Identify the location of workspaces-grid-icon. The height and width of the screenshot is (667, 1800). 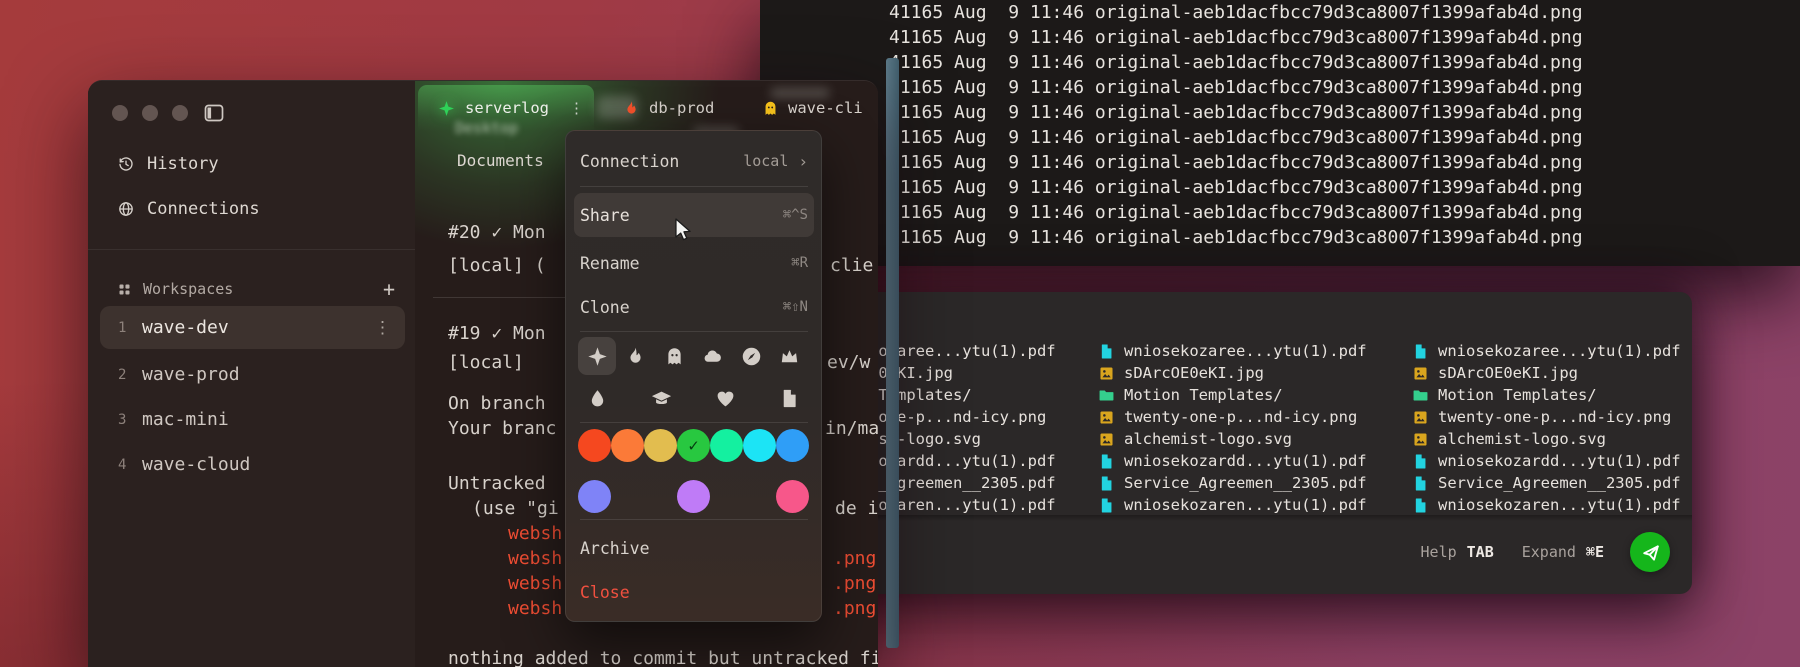
(124, 289).